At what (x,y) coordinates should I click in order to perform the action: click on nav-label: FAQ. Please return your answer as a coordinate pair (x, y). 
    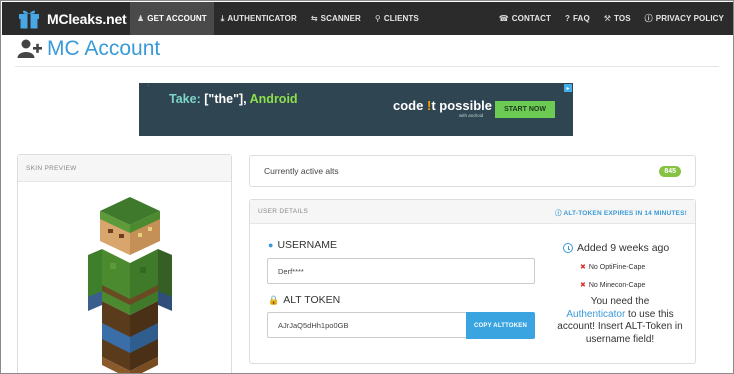
    Looking at the image, I should click on (581, 18).